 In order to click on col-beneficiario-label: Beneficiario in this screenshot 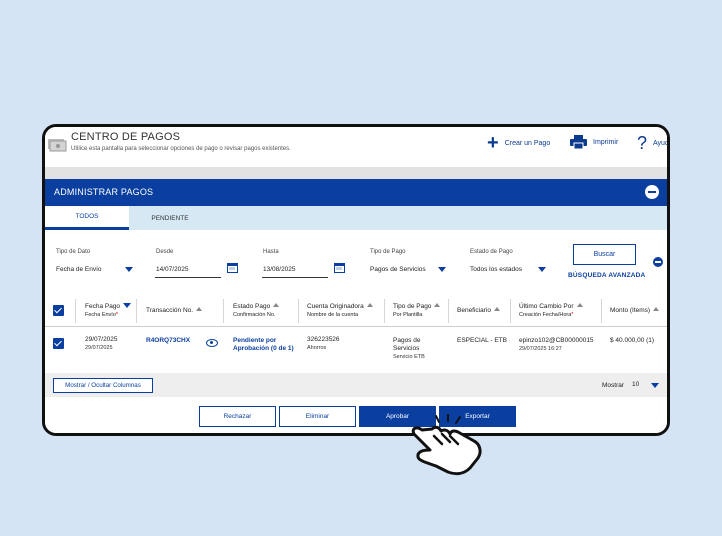, I will do `click(474, 310)`.